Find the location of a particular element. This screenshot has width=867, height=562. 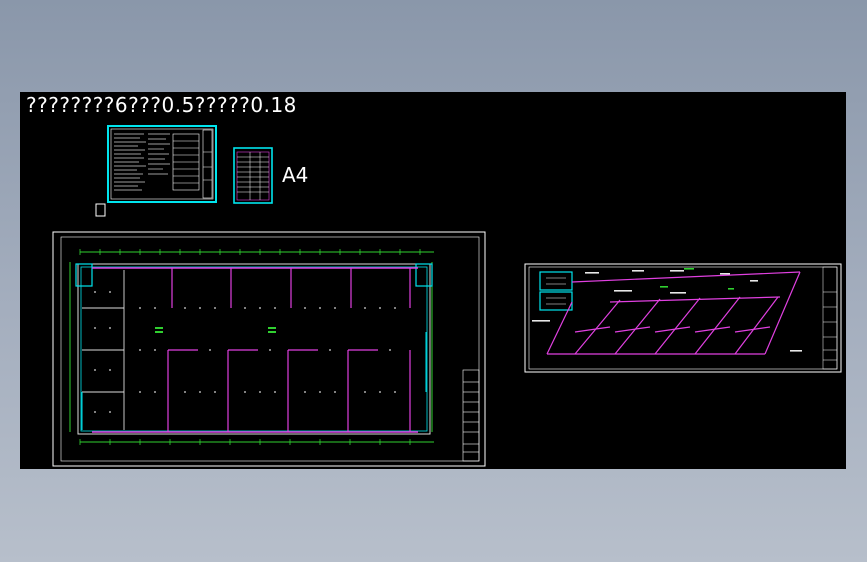

dimension-lines is located at coordinates (251, 347).